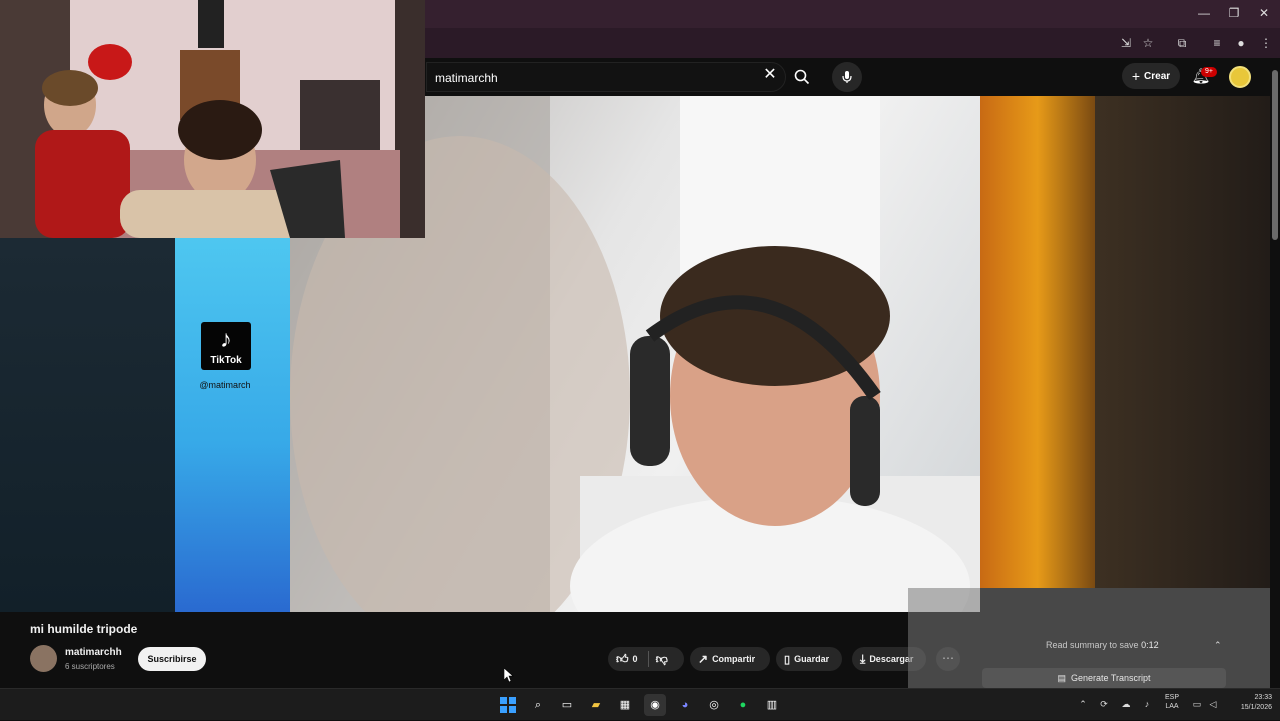 This screenshot has width=1280, height=721. Describe the element at coordinates (1061, 677) in the screenshot. I see `transcript-icon: ▤` at that location.